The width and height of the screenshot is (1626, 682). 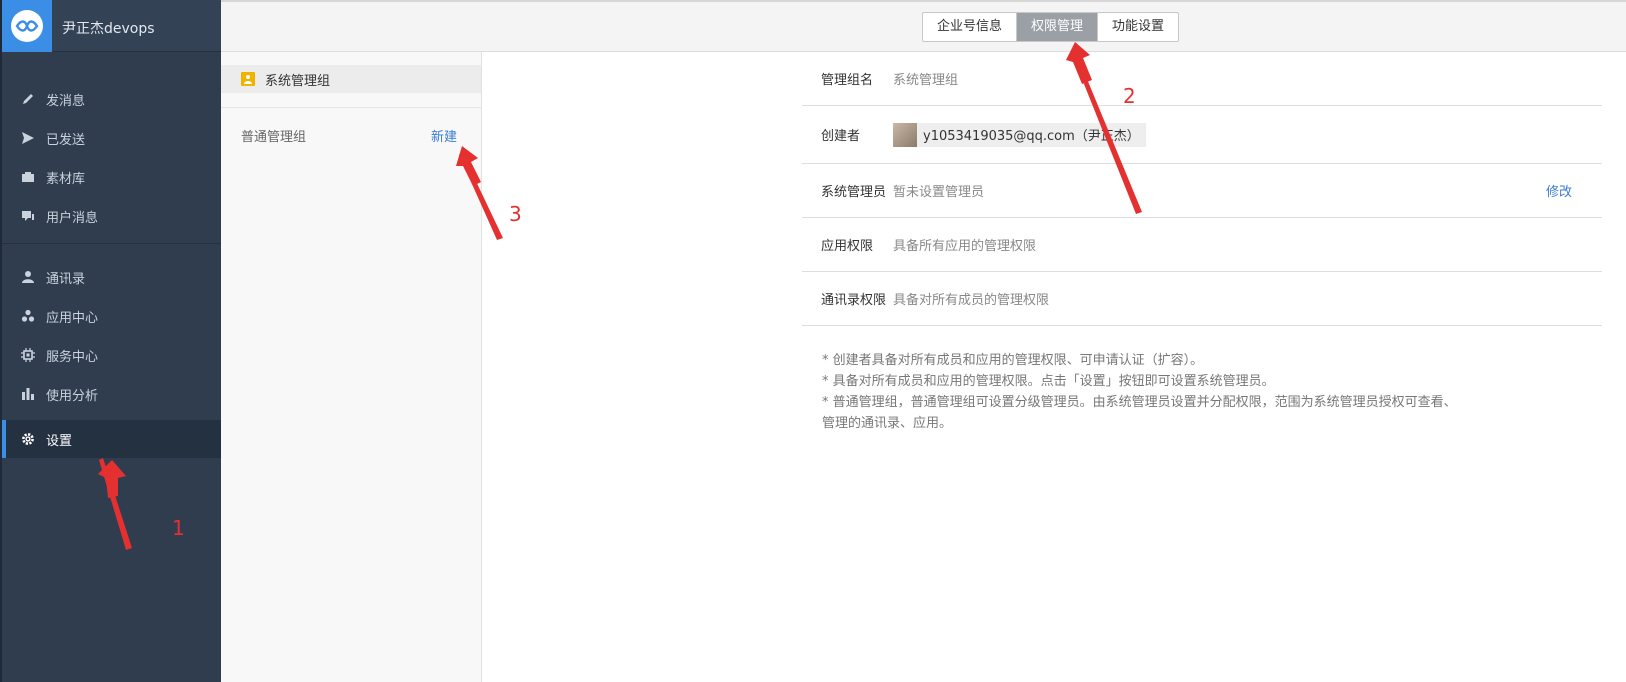 What do you see at coordinates (444, 135) in the screenshot?
I see `new-group-link: 新建` at bounding box center [444, 135].